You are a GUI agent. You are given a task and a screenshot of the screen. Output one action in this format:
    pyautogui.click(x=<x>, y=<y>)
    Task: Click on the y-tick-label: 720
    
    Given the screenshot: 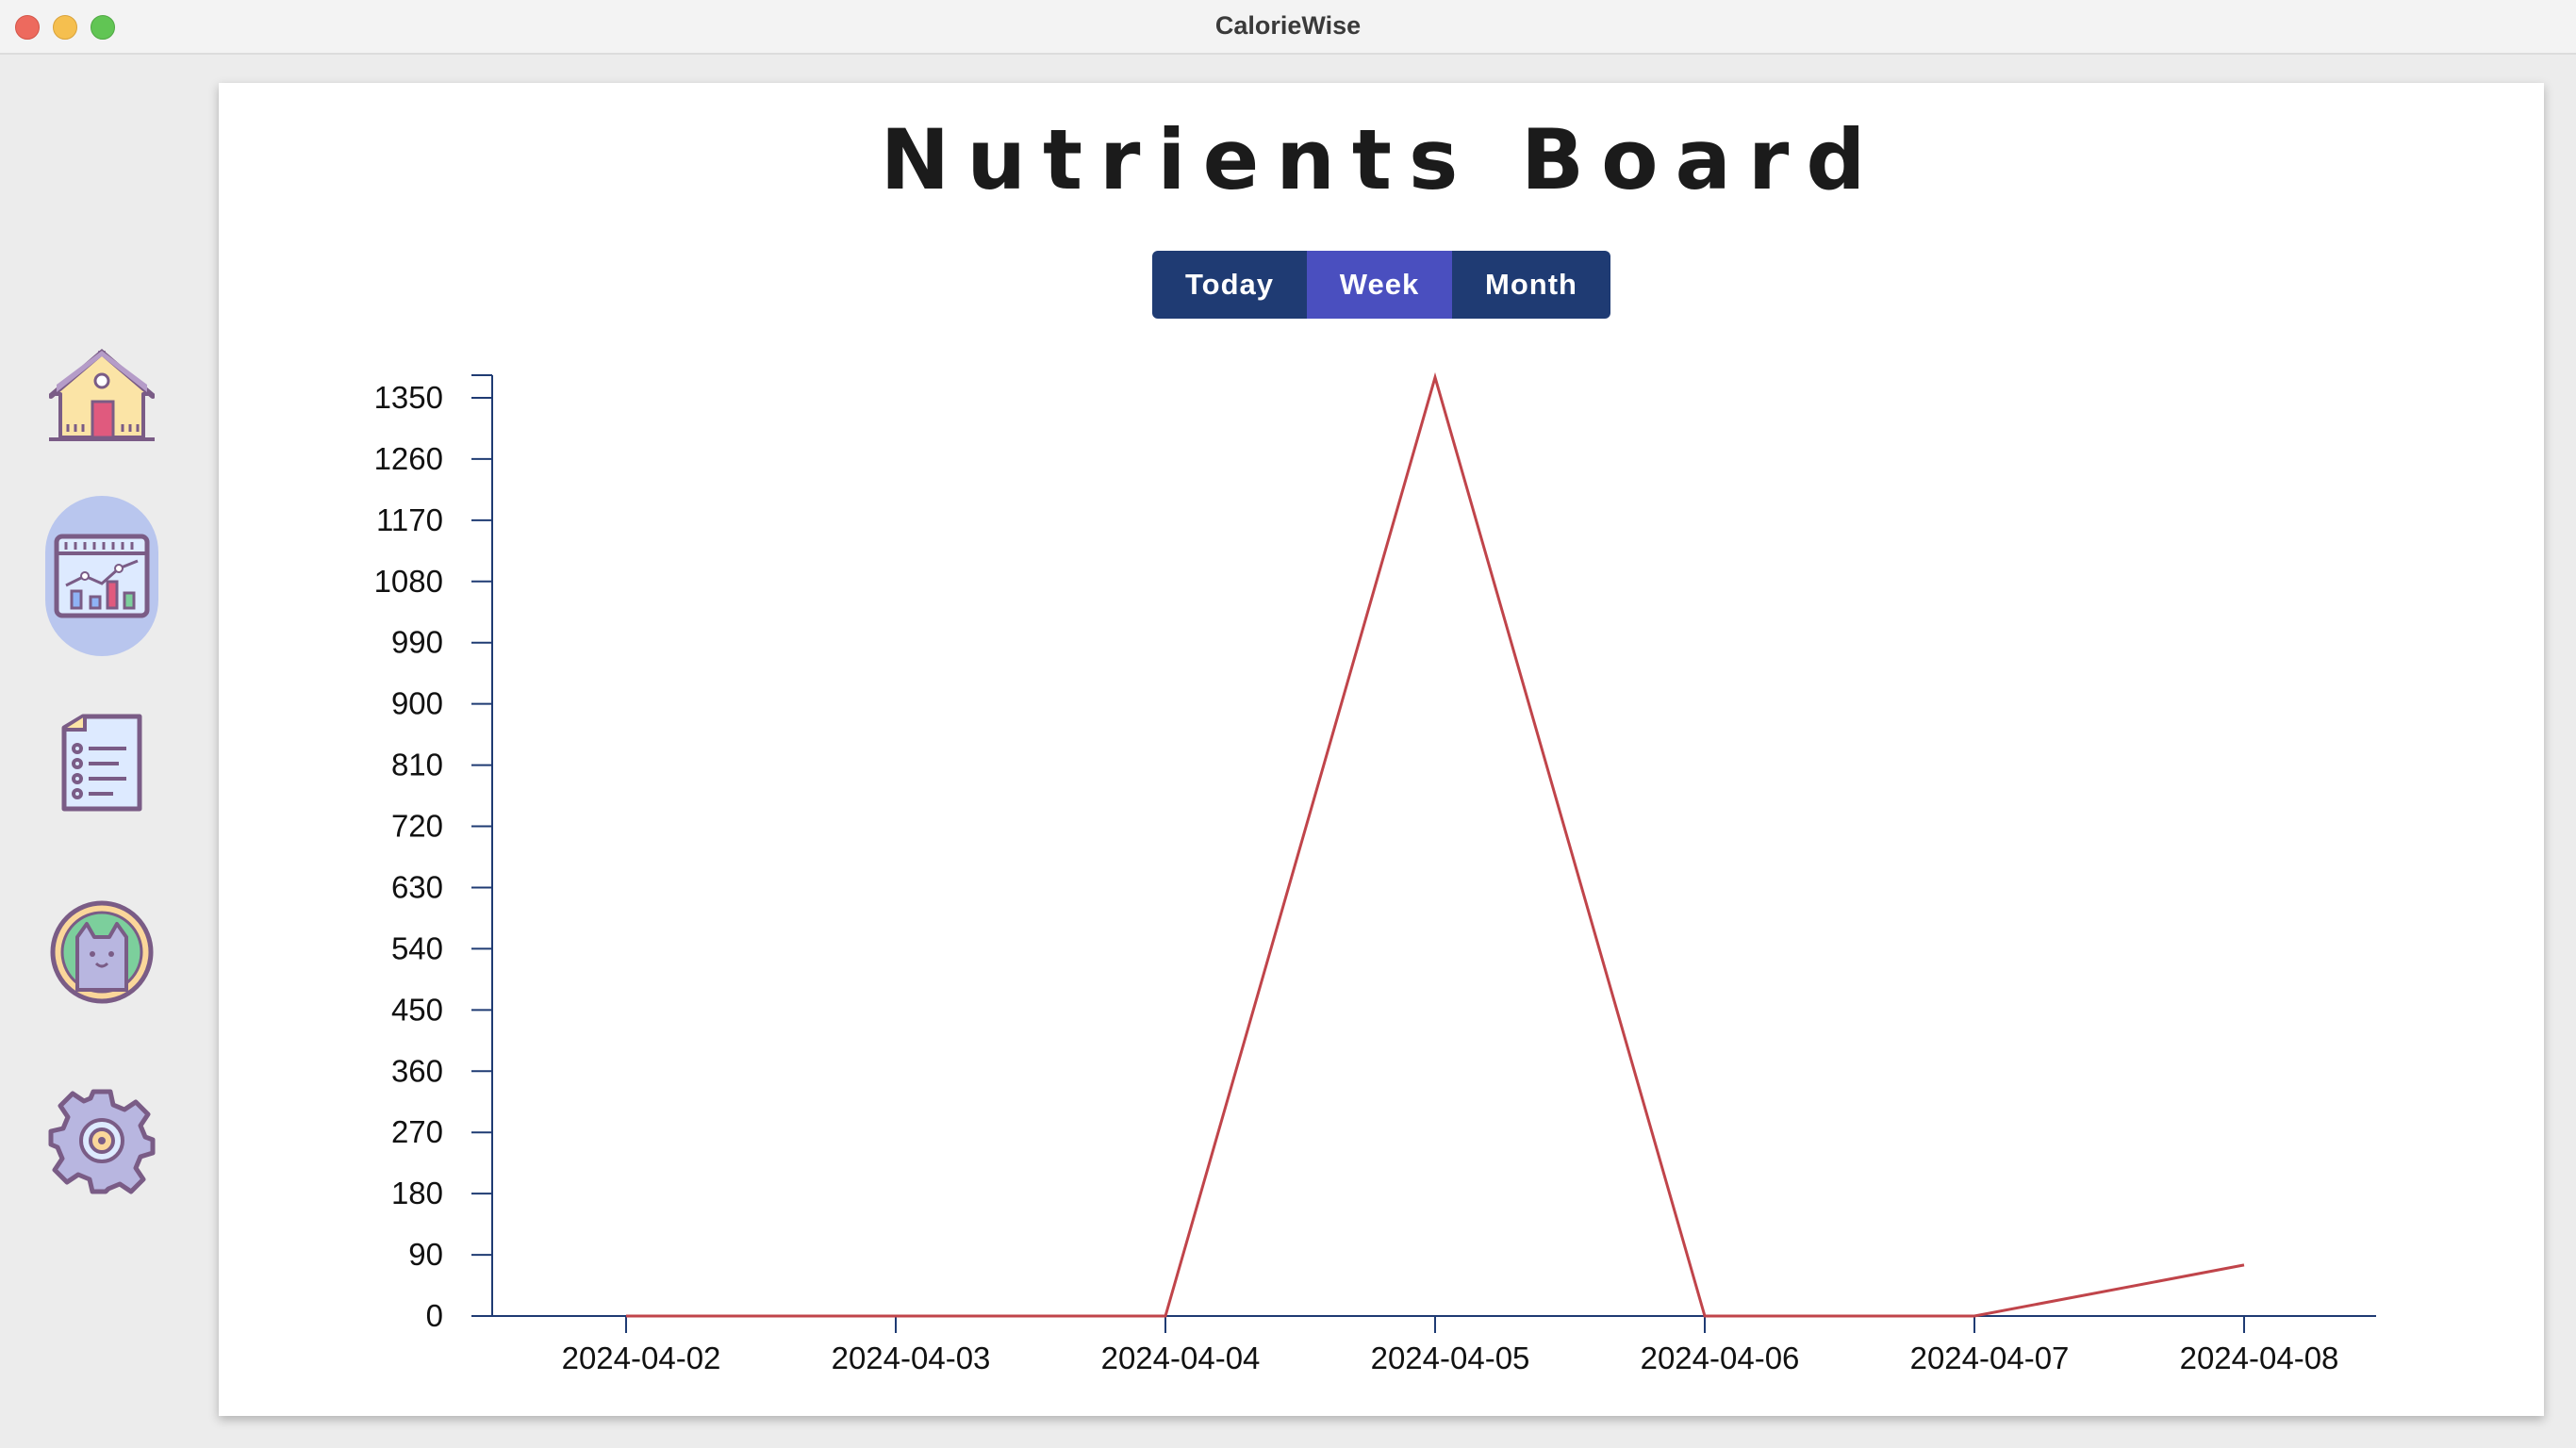 What is the action you would take?
    pyautogui.click(x=417, y=826)
    